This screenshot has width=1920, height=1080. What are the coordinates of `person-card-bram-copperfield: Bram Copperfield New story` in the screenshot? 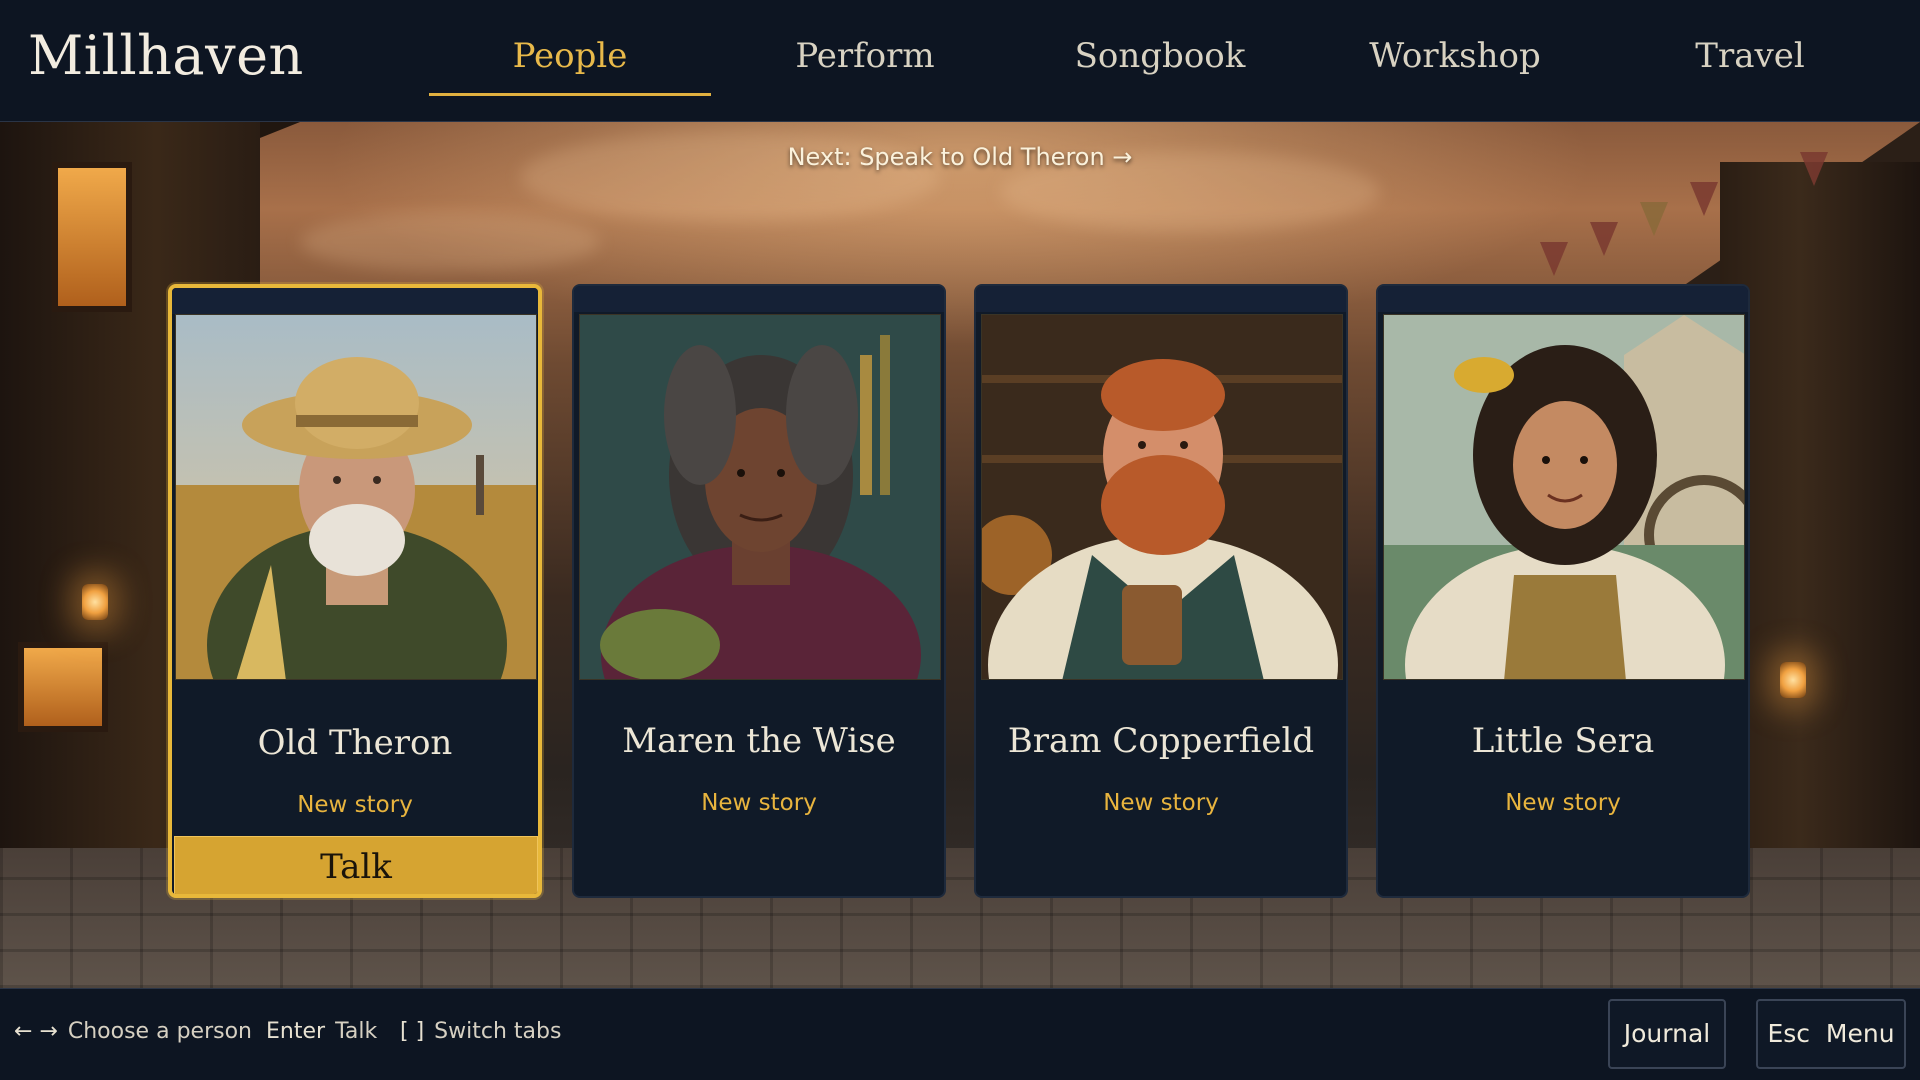 It's located at (1161, 591).